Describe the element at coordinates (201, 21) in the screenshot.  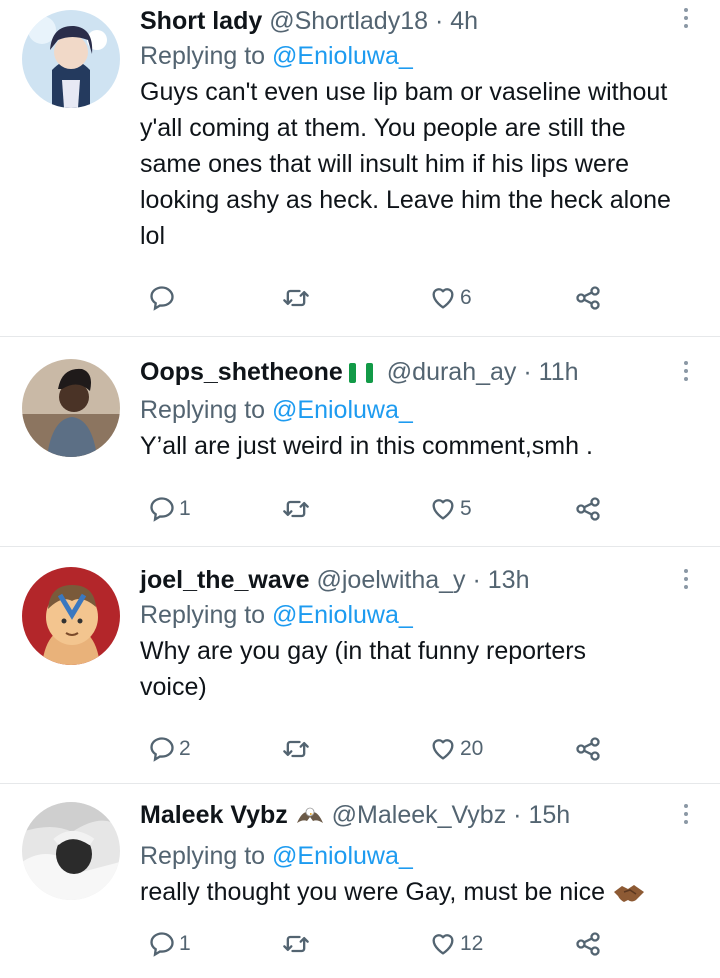
I see `display-name: Short lady` at that location.